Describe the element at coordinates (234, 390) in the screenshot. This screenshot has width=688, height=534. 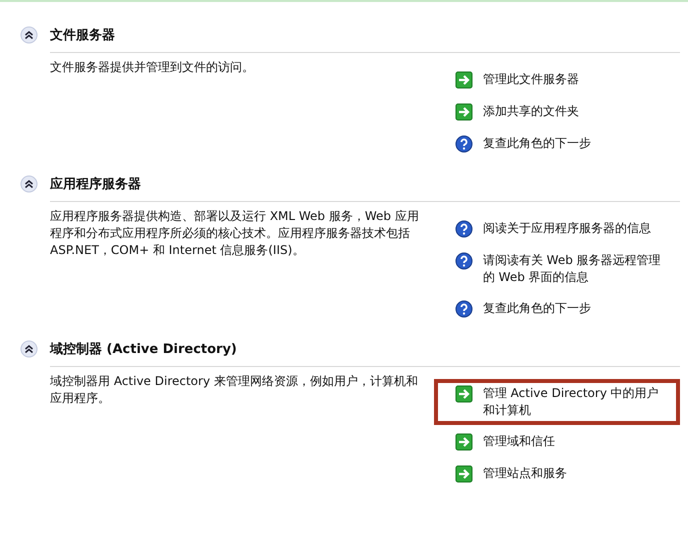
I see `section-description: 域控制器用 Active Directory 来管理网络资源，例如用户，计算机和应用程序。` at that location.